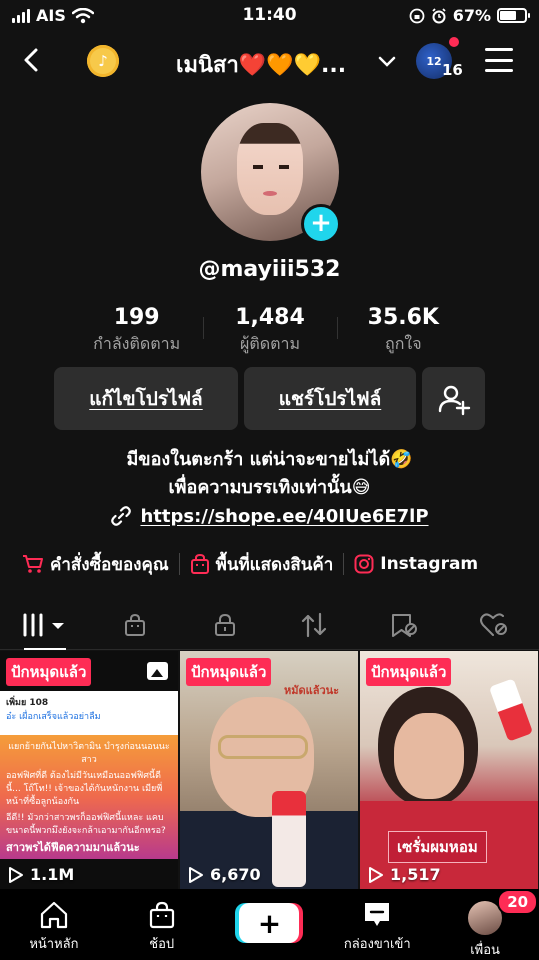  What do you see at coordinates (33, 564) in the screenshot?
I see `cart-icon` at bounding box center [33, 564].